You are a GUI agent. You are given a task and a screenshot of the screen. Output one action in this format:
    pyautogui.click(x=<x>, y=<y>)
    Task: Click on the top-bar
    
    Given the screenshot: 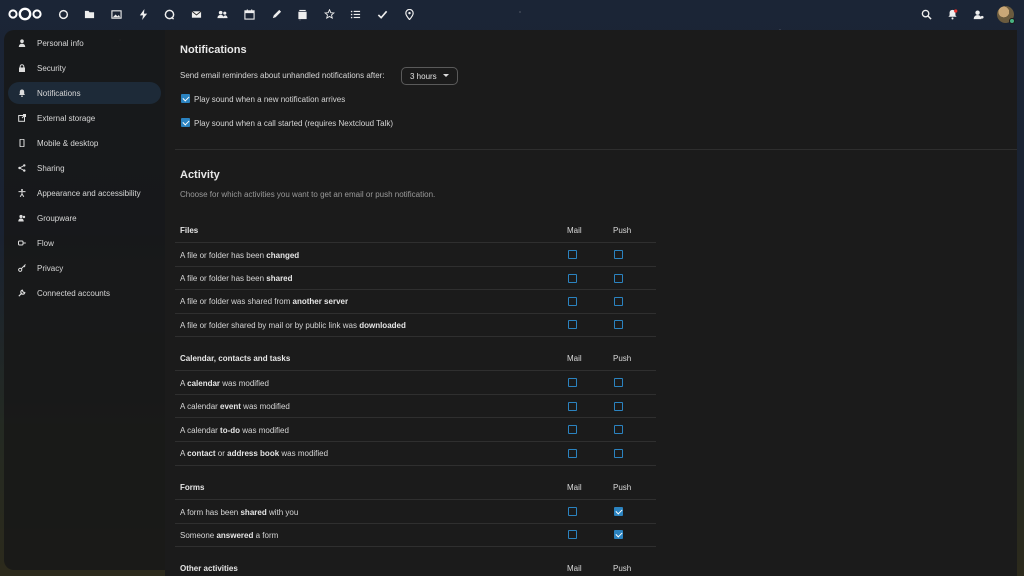 What is the action you would take?
    pyautogui.click(x=512, y=14)
    